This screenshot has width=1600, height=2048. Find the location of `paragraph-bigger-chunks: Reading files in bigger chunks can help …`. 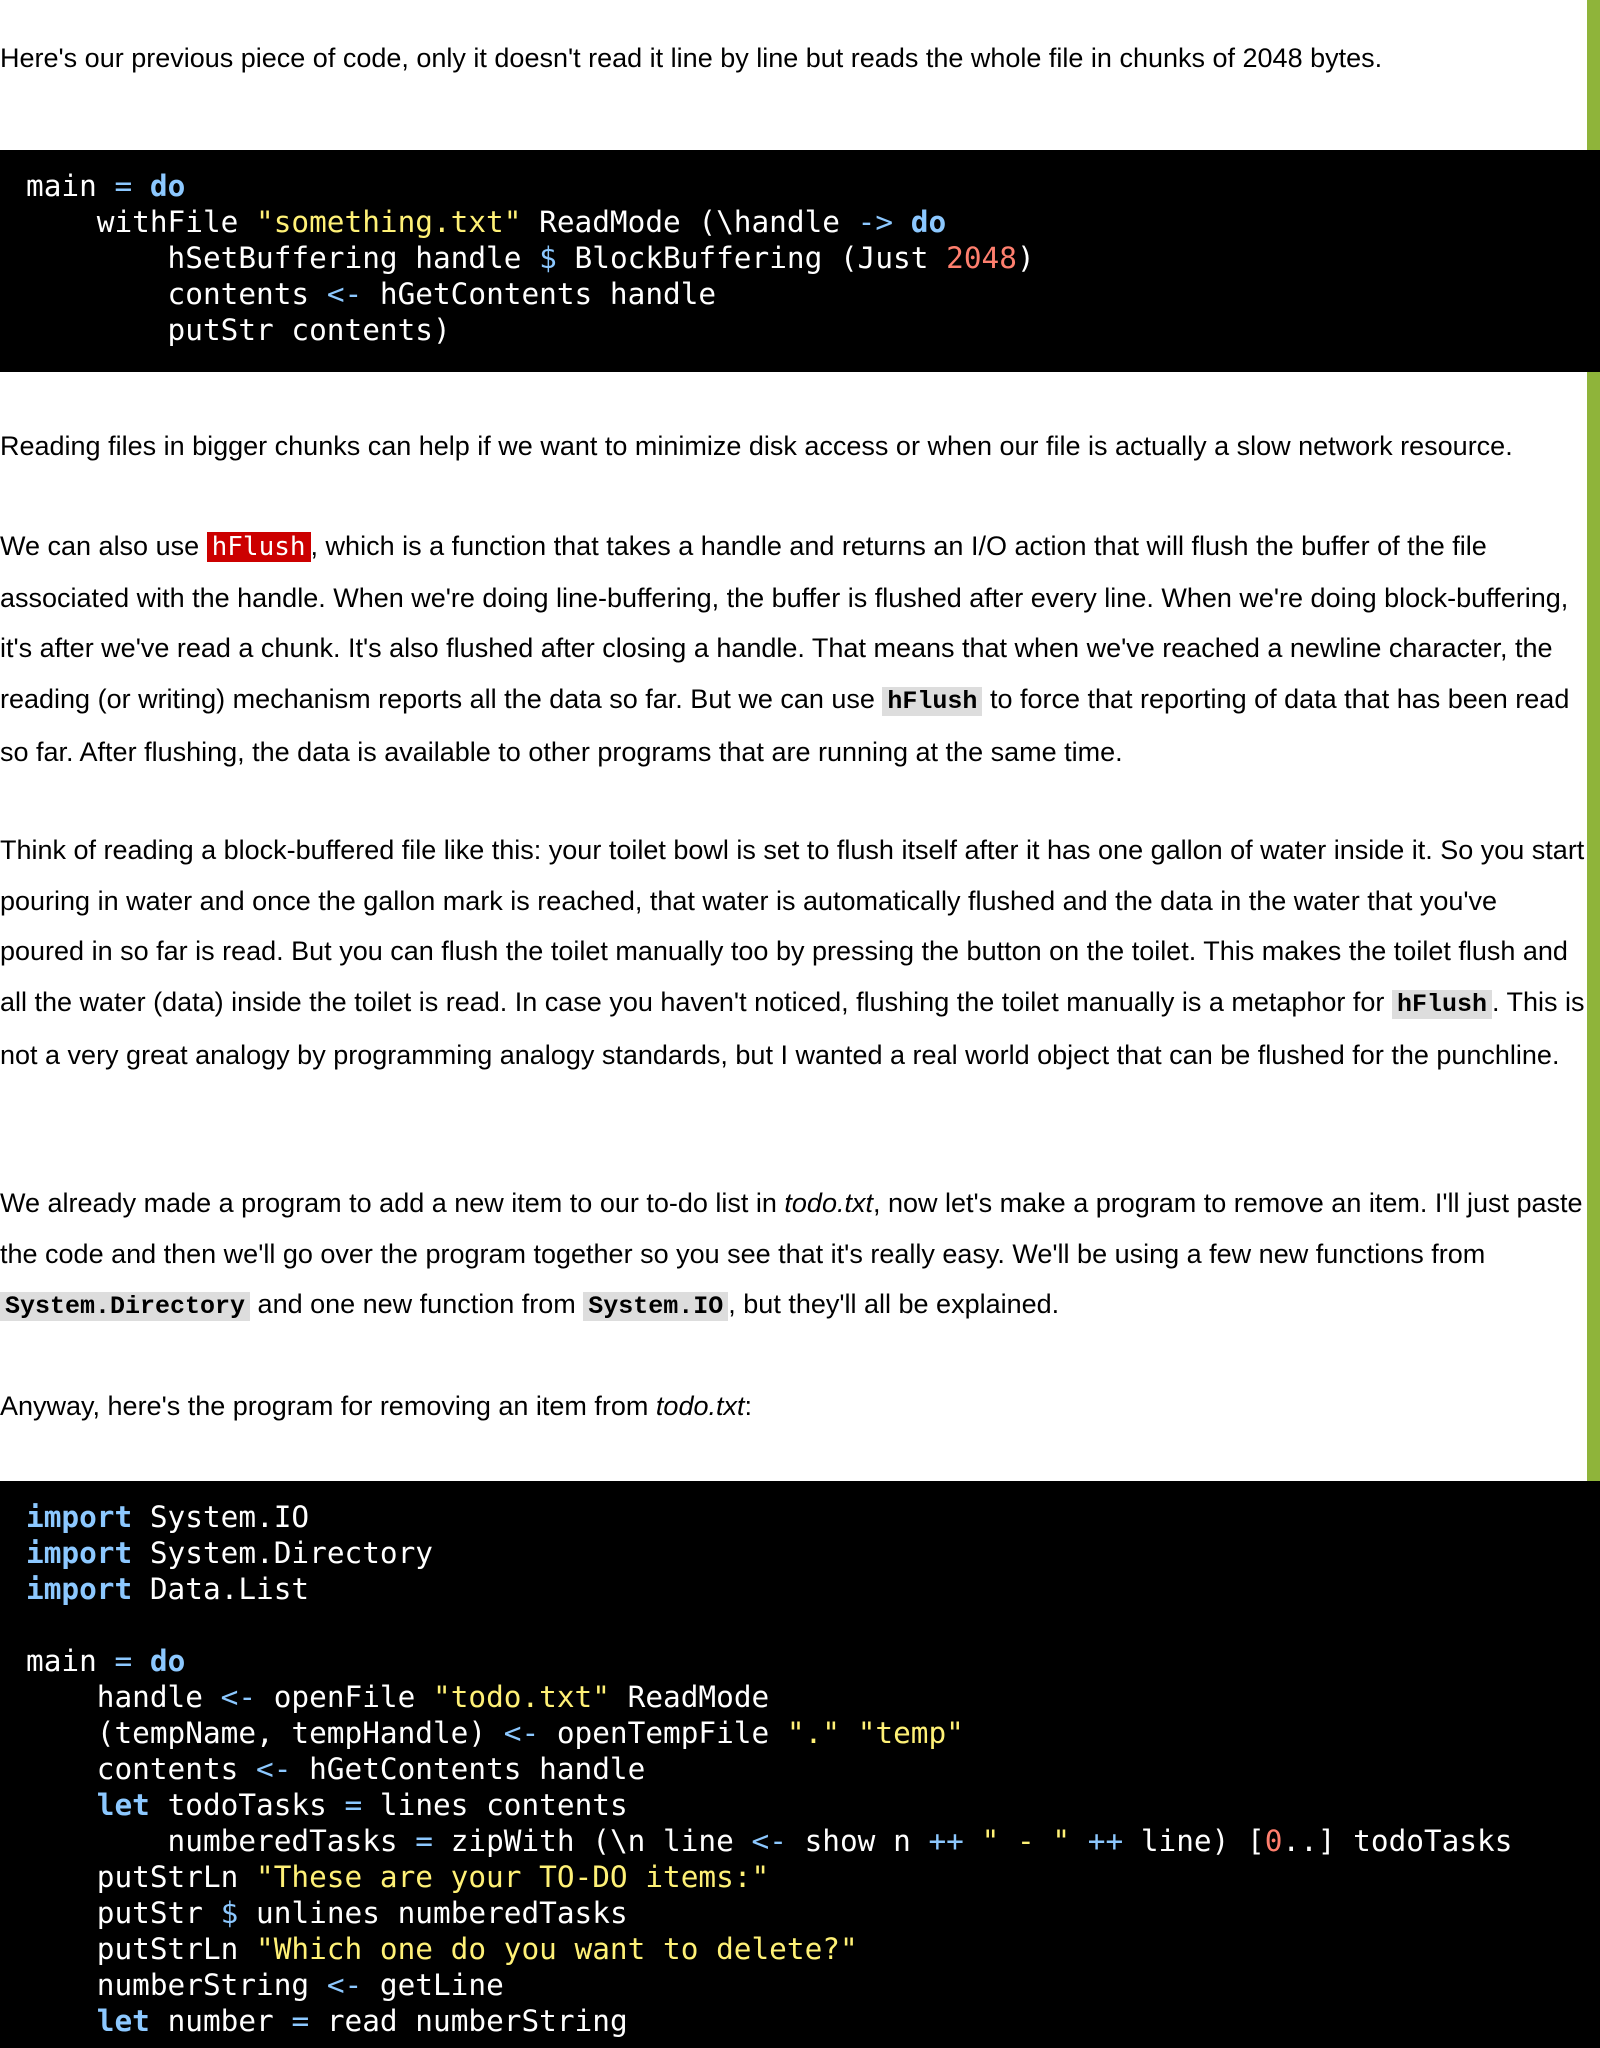

paragraph-bigger-chunks: Reading files in bigger chunks can help … is located at coordinates (756, 446).